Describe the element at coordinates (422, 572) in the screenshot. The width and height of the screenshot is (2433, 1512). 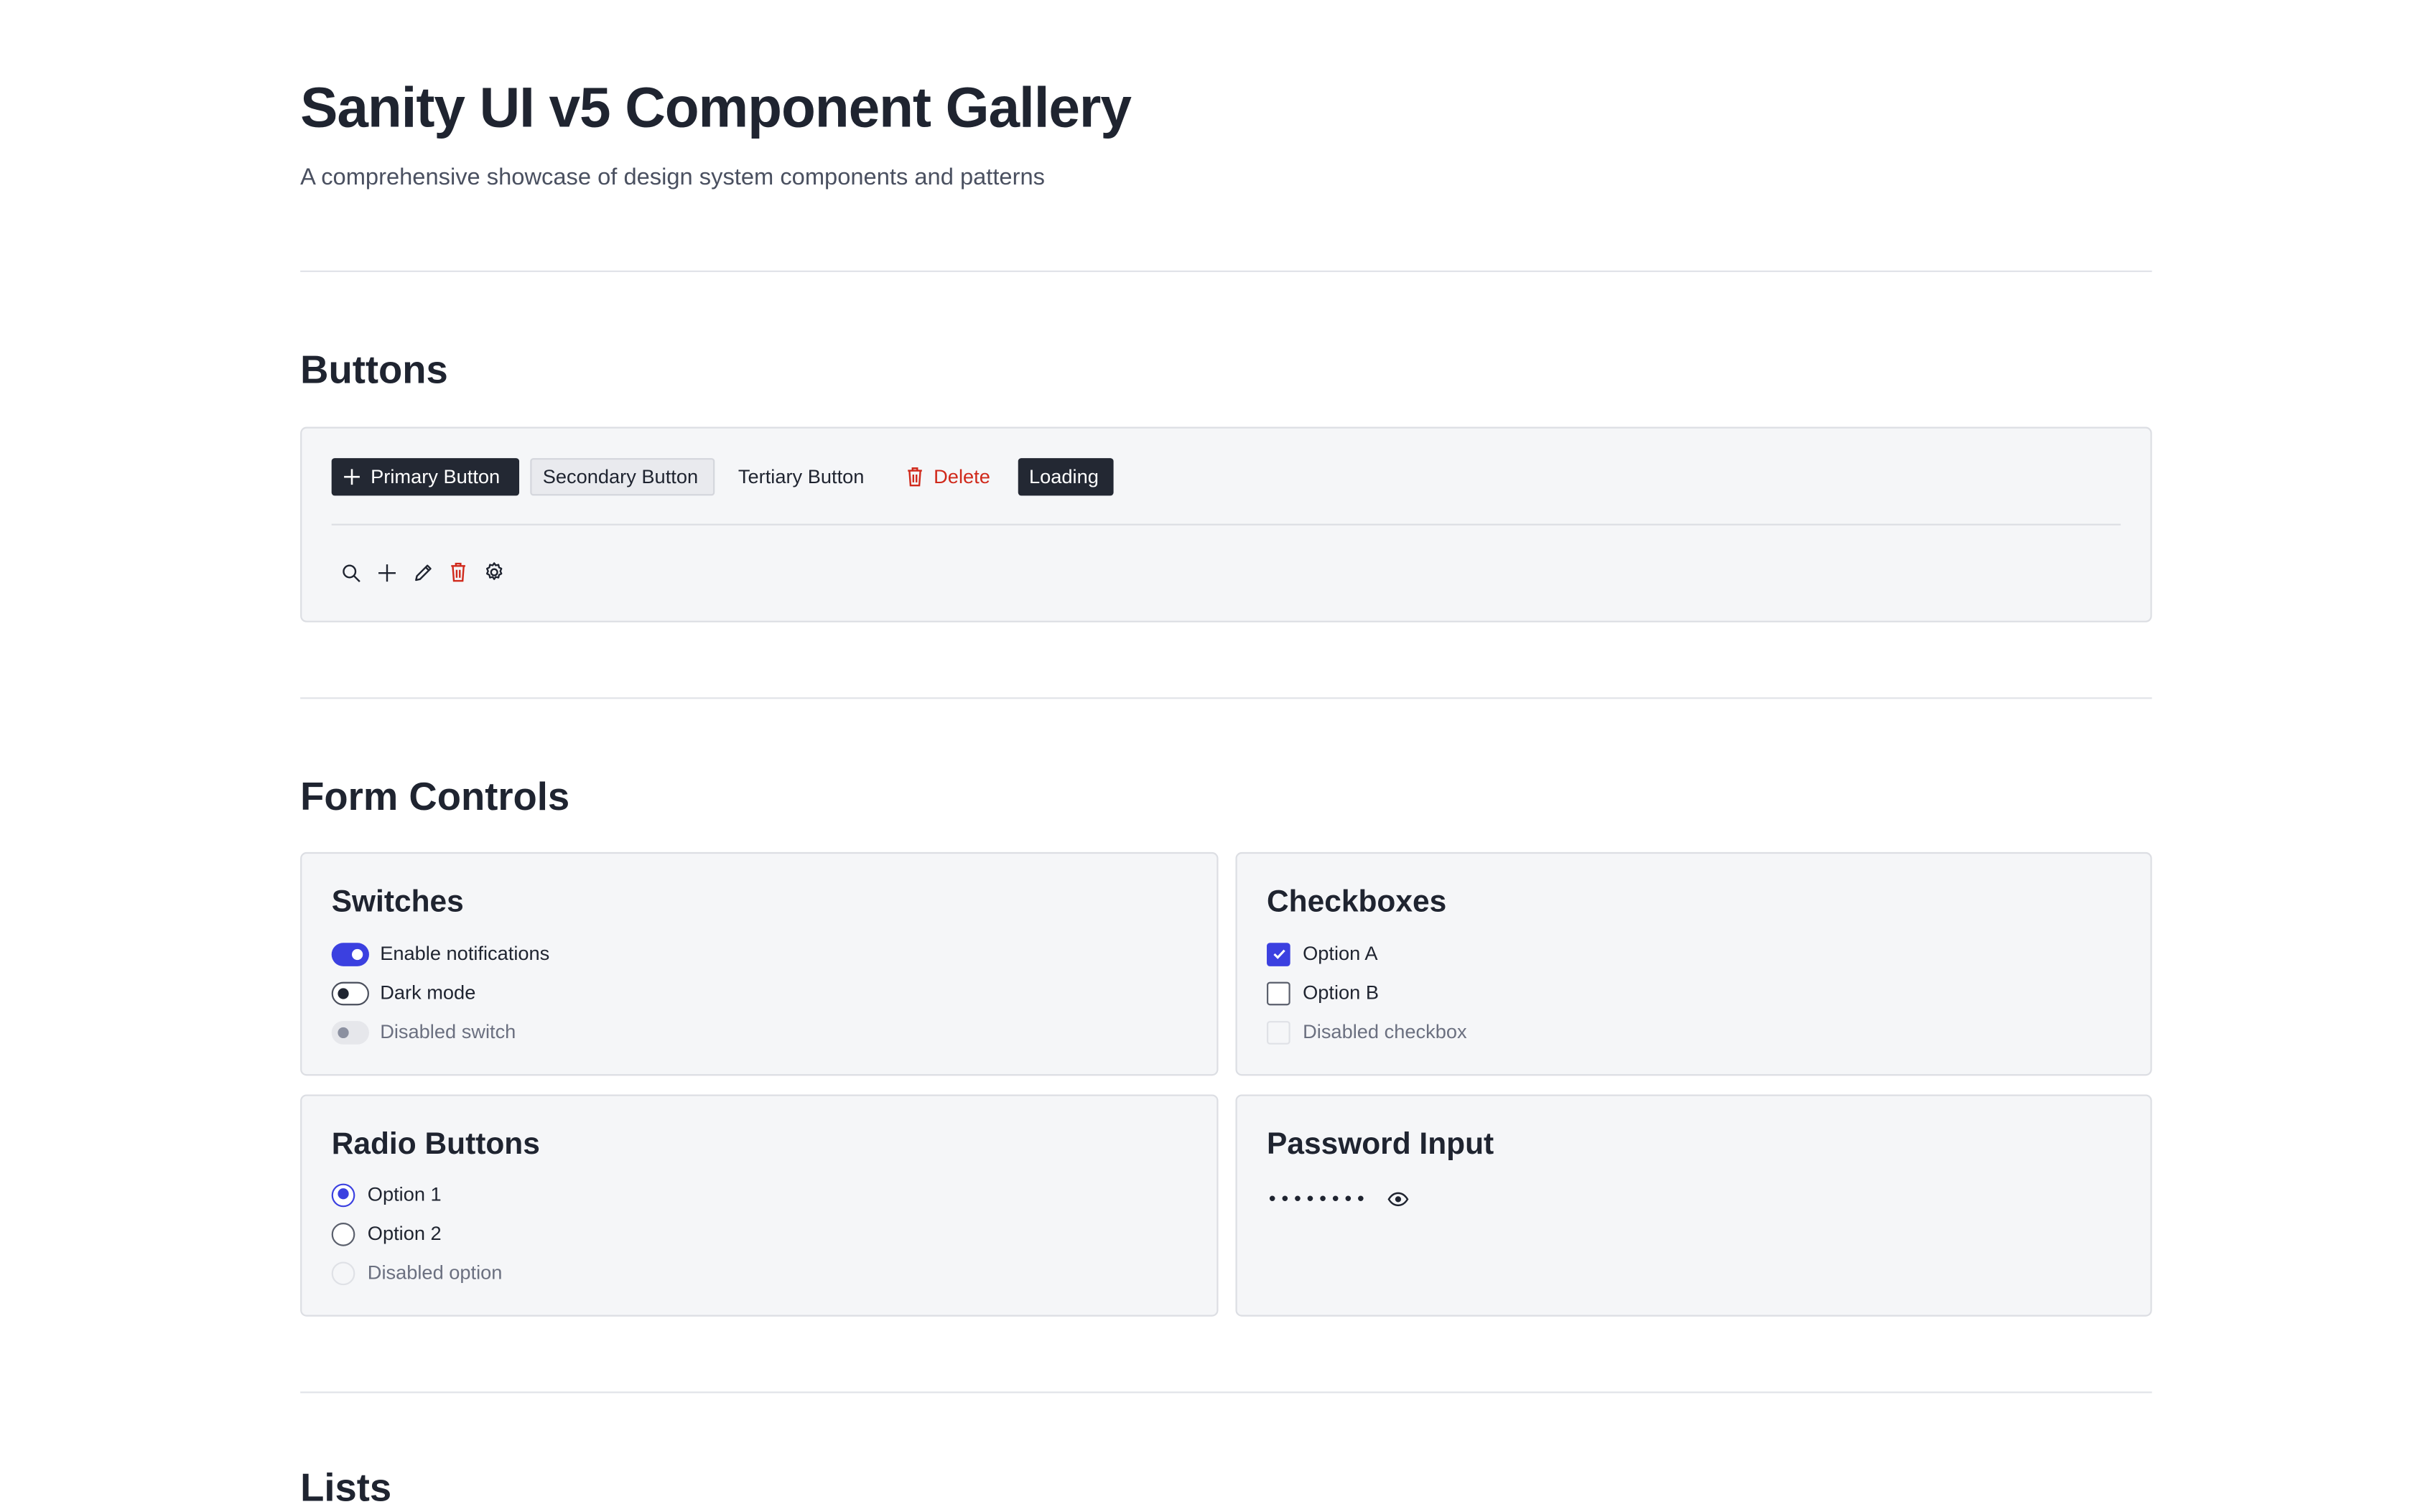
I see `edit-icon` at that location.